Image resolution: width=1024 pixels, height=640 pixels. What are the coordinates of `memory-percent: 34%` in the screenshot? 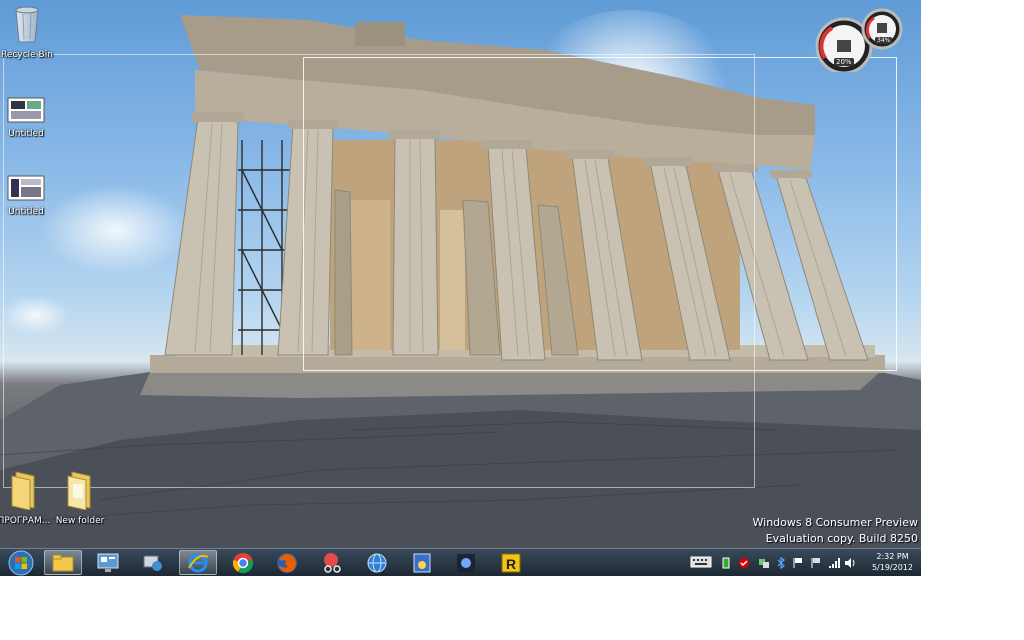 It's located at (884, 40).